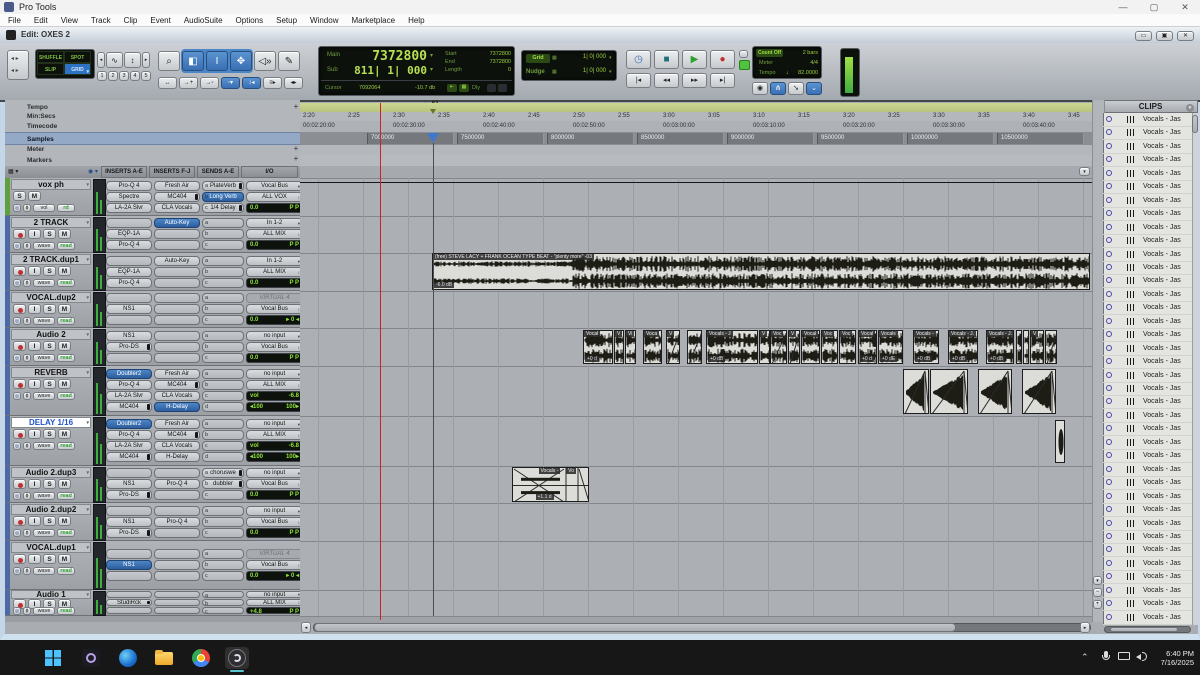 The height and width of the screenshot is (675, 1200). What do you see at coordinates (293, 83) in the screenshot?
I see `zoom-toggle-button: ◂▸` at bounding box center [293, 83].